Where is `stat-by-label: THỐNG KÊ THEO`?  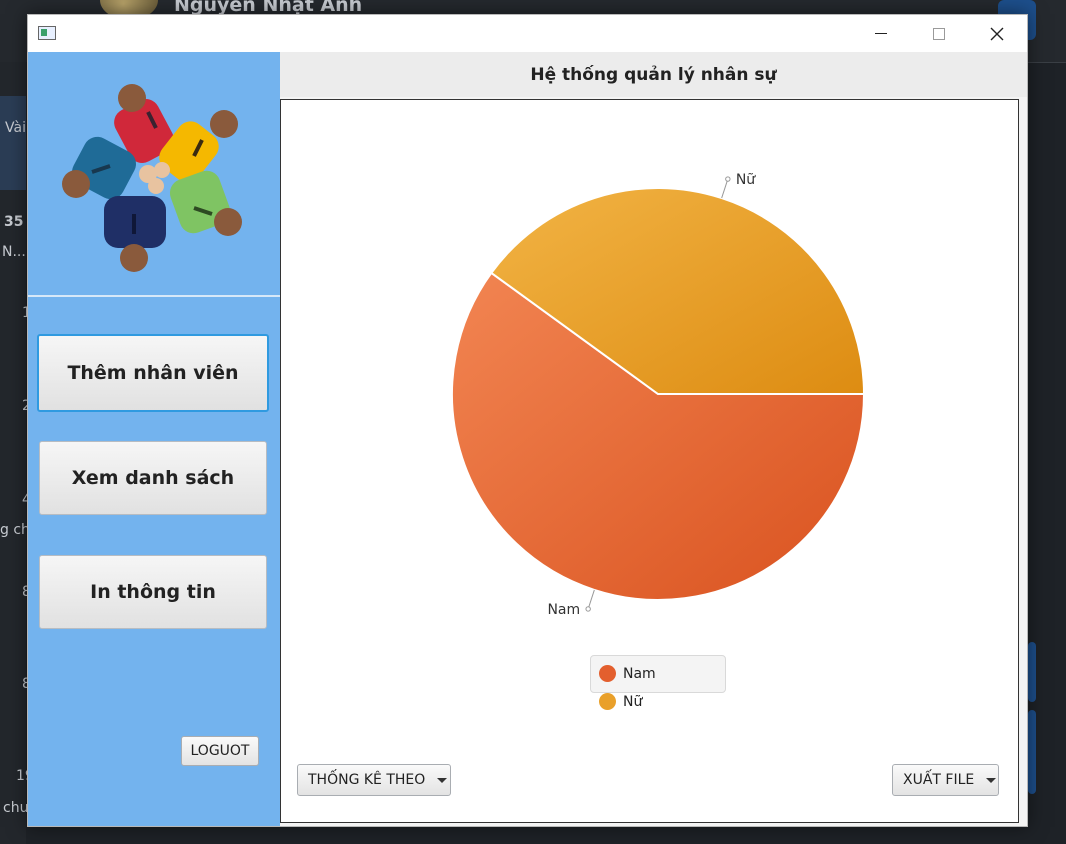 stat-by-label: THỐNG KÊ THEO is located at coordinates (367, 780).